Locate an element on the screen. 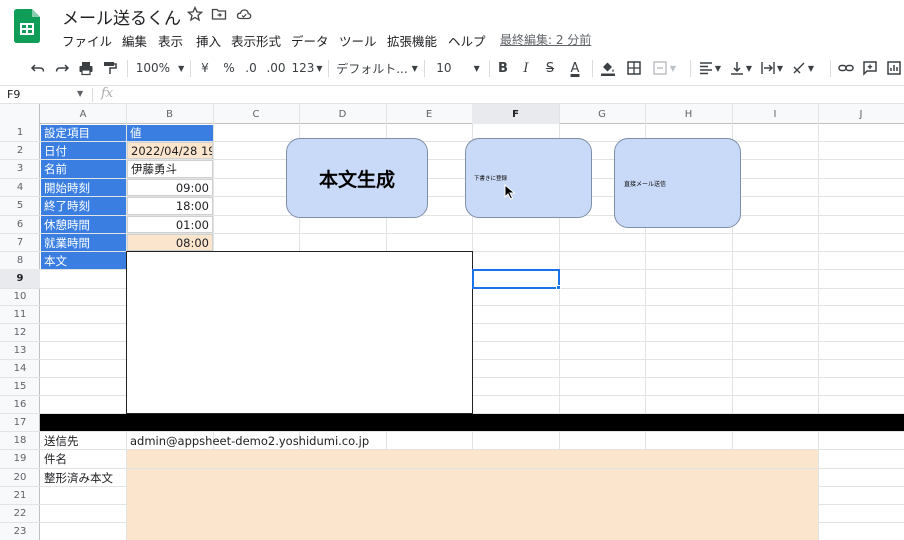 The width and height of the screenshot is (904, 540). cell-a3: 名前 is located at coordinates (83, 169).